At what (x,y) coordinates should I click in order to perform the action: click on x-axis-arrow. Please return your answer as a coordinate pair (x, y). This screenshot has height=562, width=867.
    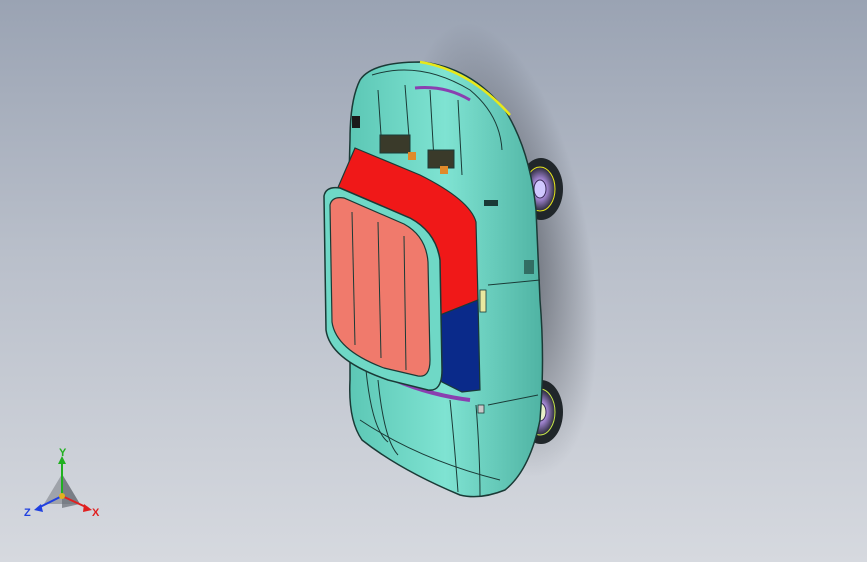
    Looking at the image, I should click on (87, 508).